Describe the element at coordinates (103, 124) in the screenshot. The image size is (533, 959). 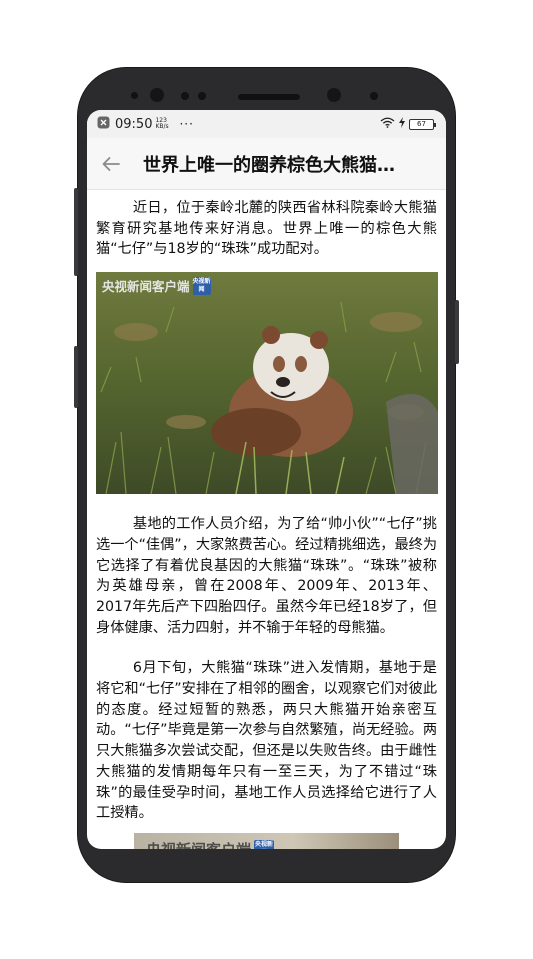
I see `notification-icon` at that location.